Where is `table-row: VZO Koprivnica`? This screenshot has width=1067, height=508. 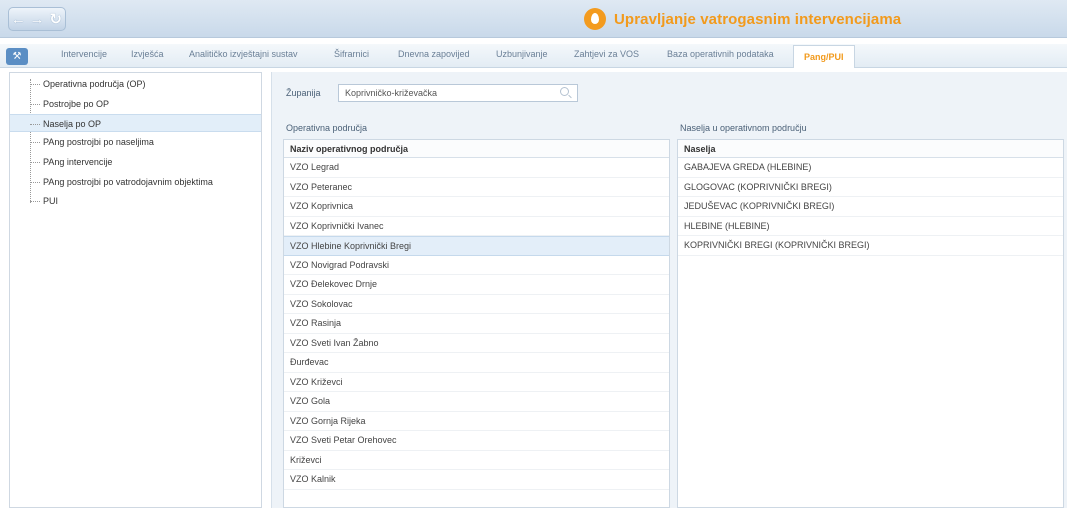 table-row: VZO Koprivnica is located at coordinates (476, 207).